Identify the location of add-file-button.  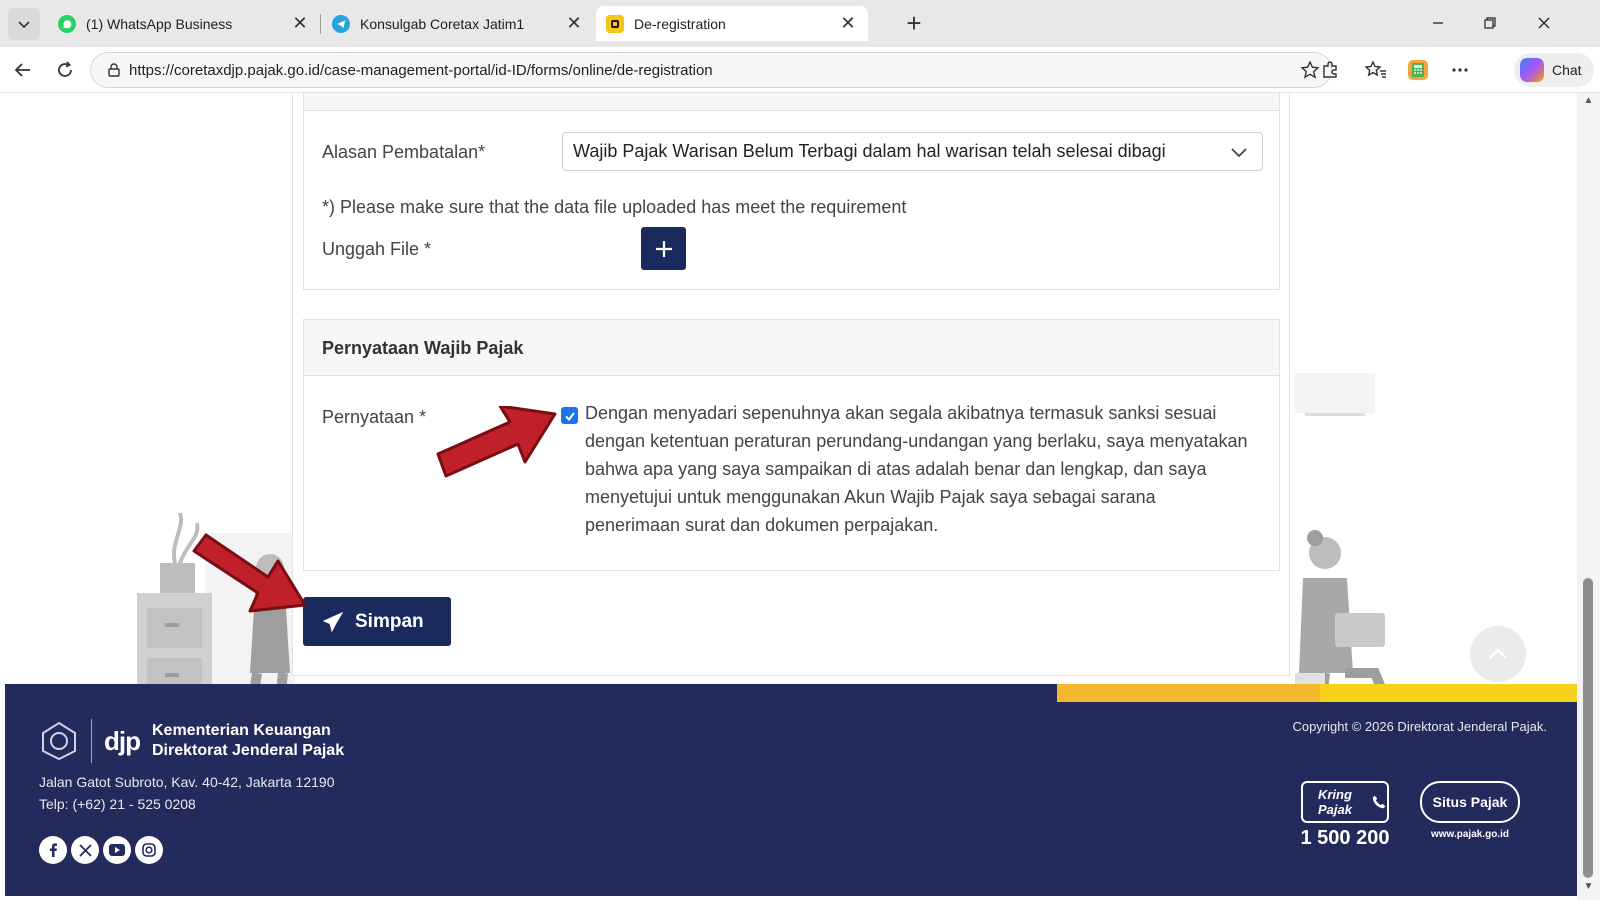
(663, 248).